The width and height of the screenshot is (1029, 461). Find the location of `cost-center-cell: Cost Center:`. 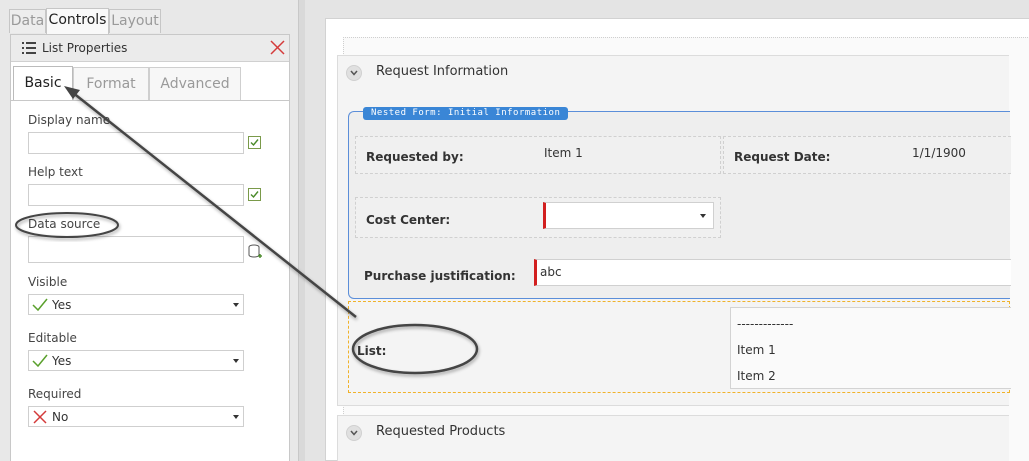

cost-center-cell: Cost Center: is located at coordinates (538, 217).